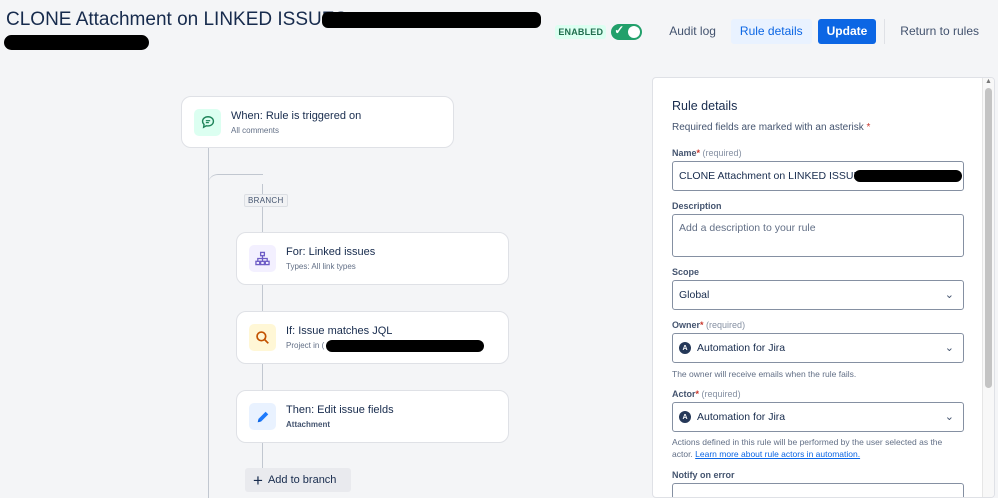 This screenshot has height=498, width=998. Describe the element at coordinates (258, 480) in the screenshot. I see `plus-icon: +` at that location.